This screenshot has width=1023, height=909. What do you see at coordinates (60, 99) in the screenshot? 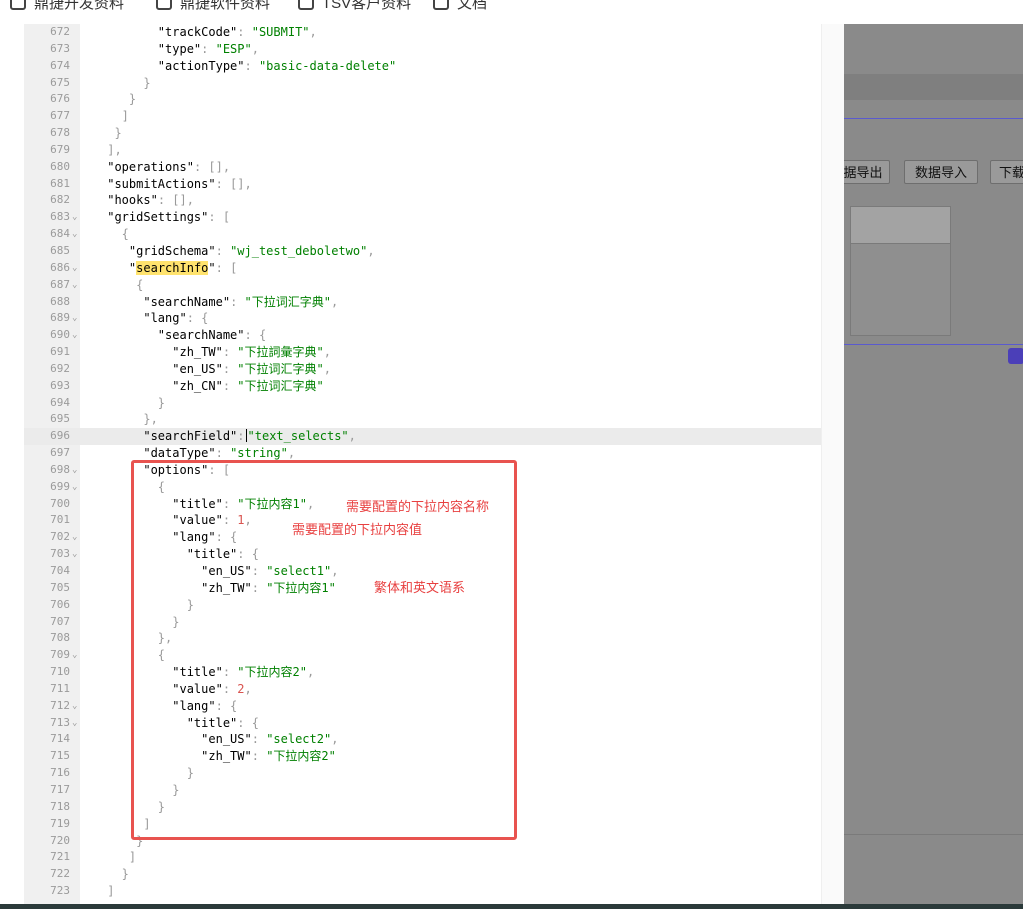
I see `line-number: 676` at bounding box center [60, 99].